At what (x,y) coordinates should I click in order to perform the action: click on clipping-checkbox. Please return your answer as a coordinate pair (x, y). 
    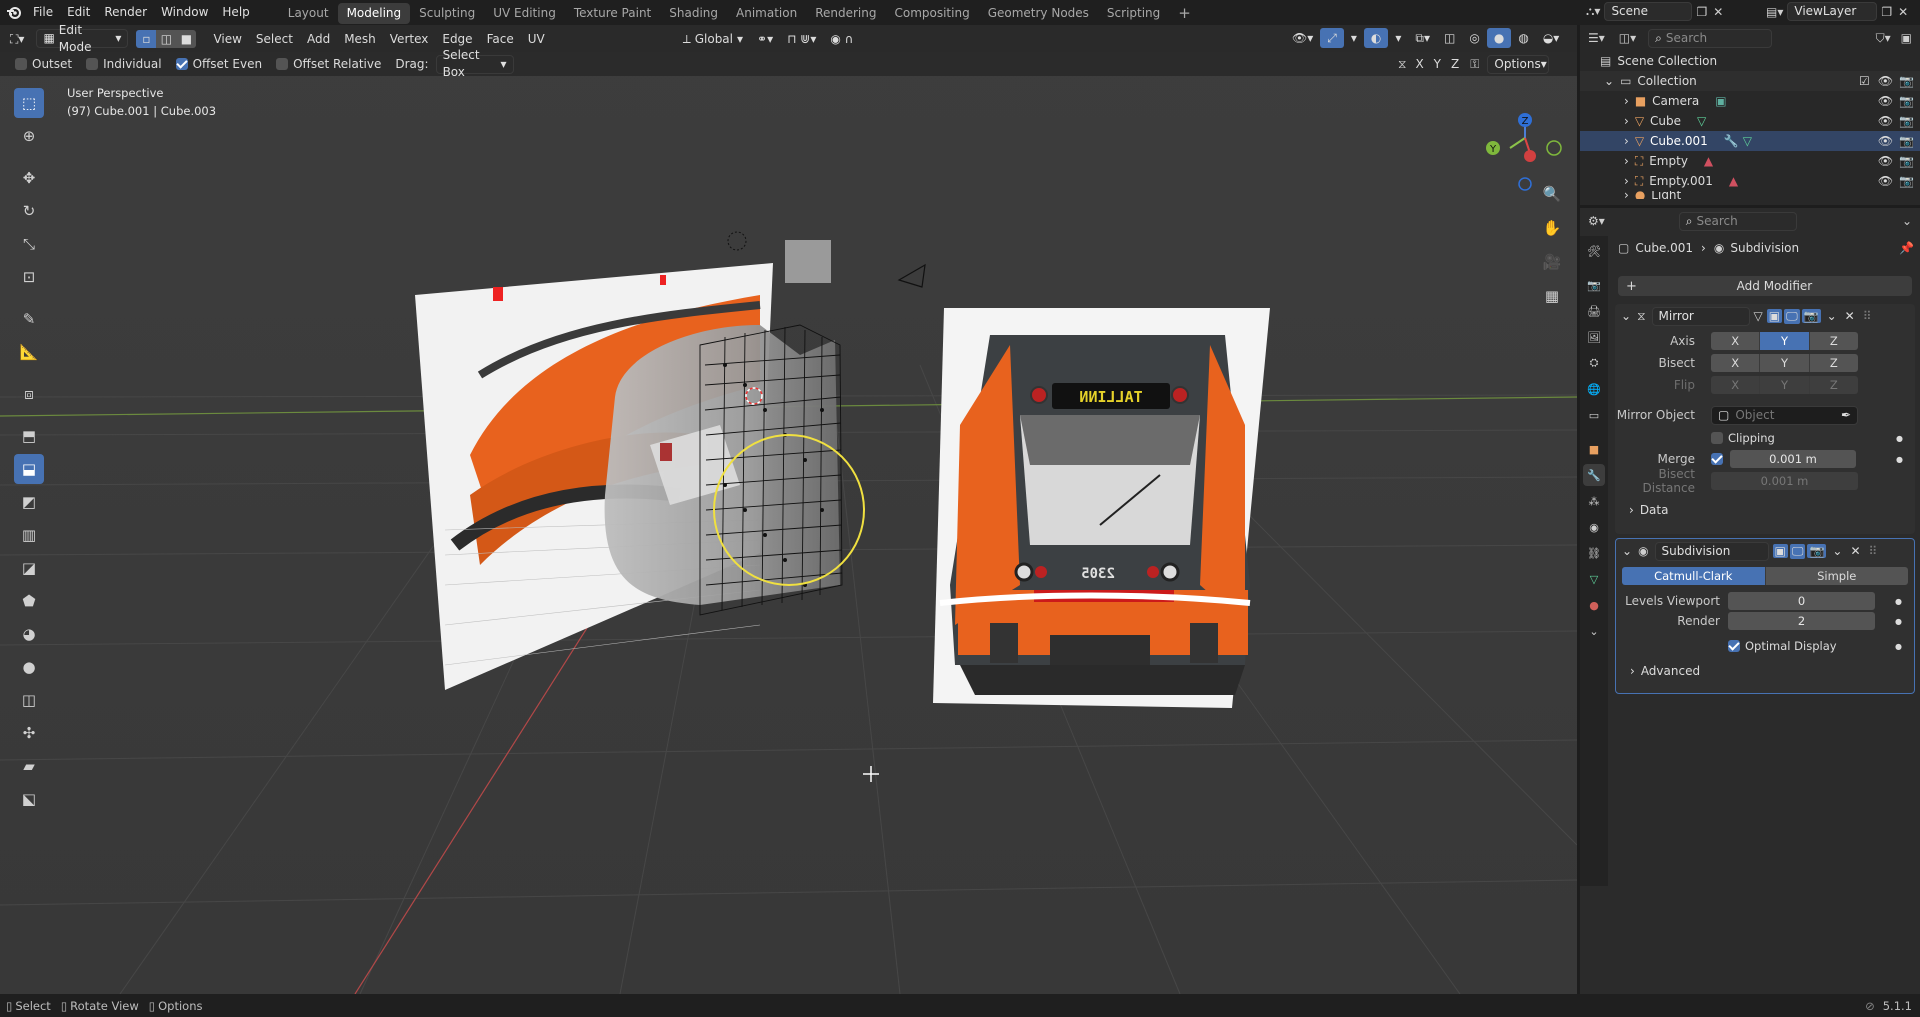
    Looking at the image, I should click on (1719, 438).